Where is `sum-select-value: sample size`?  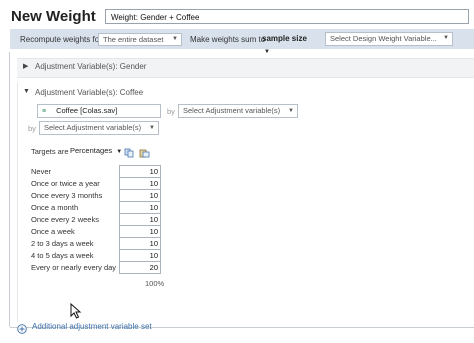 sum-select-value: sample size is located at coordinates (284, 38).